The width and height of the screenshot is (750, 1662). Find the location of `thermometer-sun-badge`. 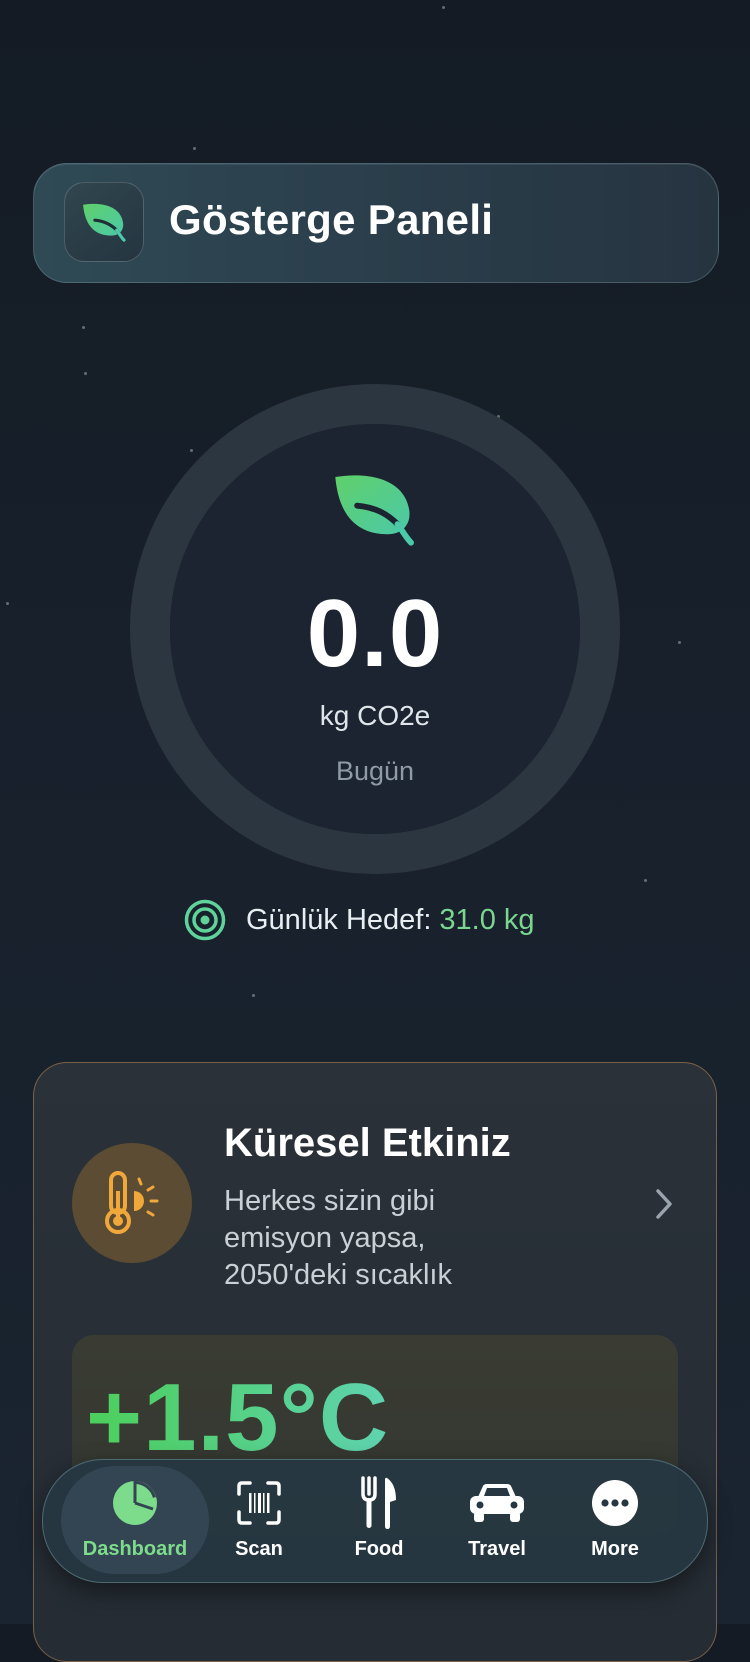

thermometer-sun-badge is located at coordinates (132, 1203).